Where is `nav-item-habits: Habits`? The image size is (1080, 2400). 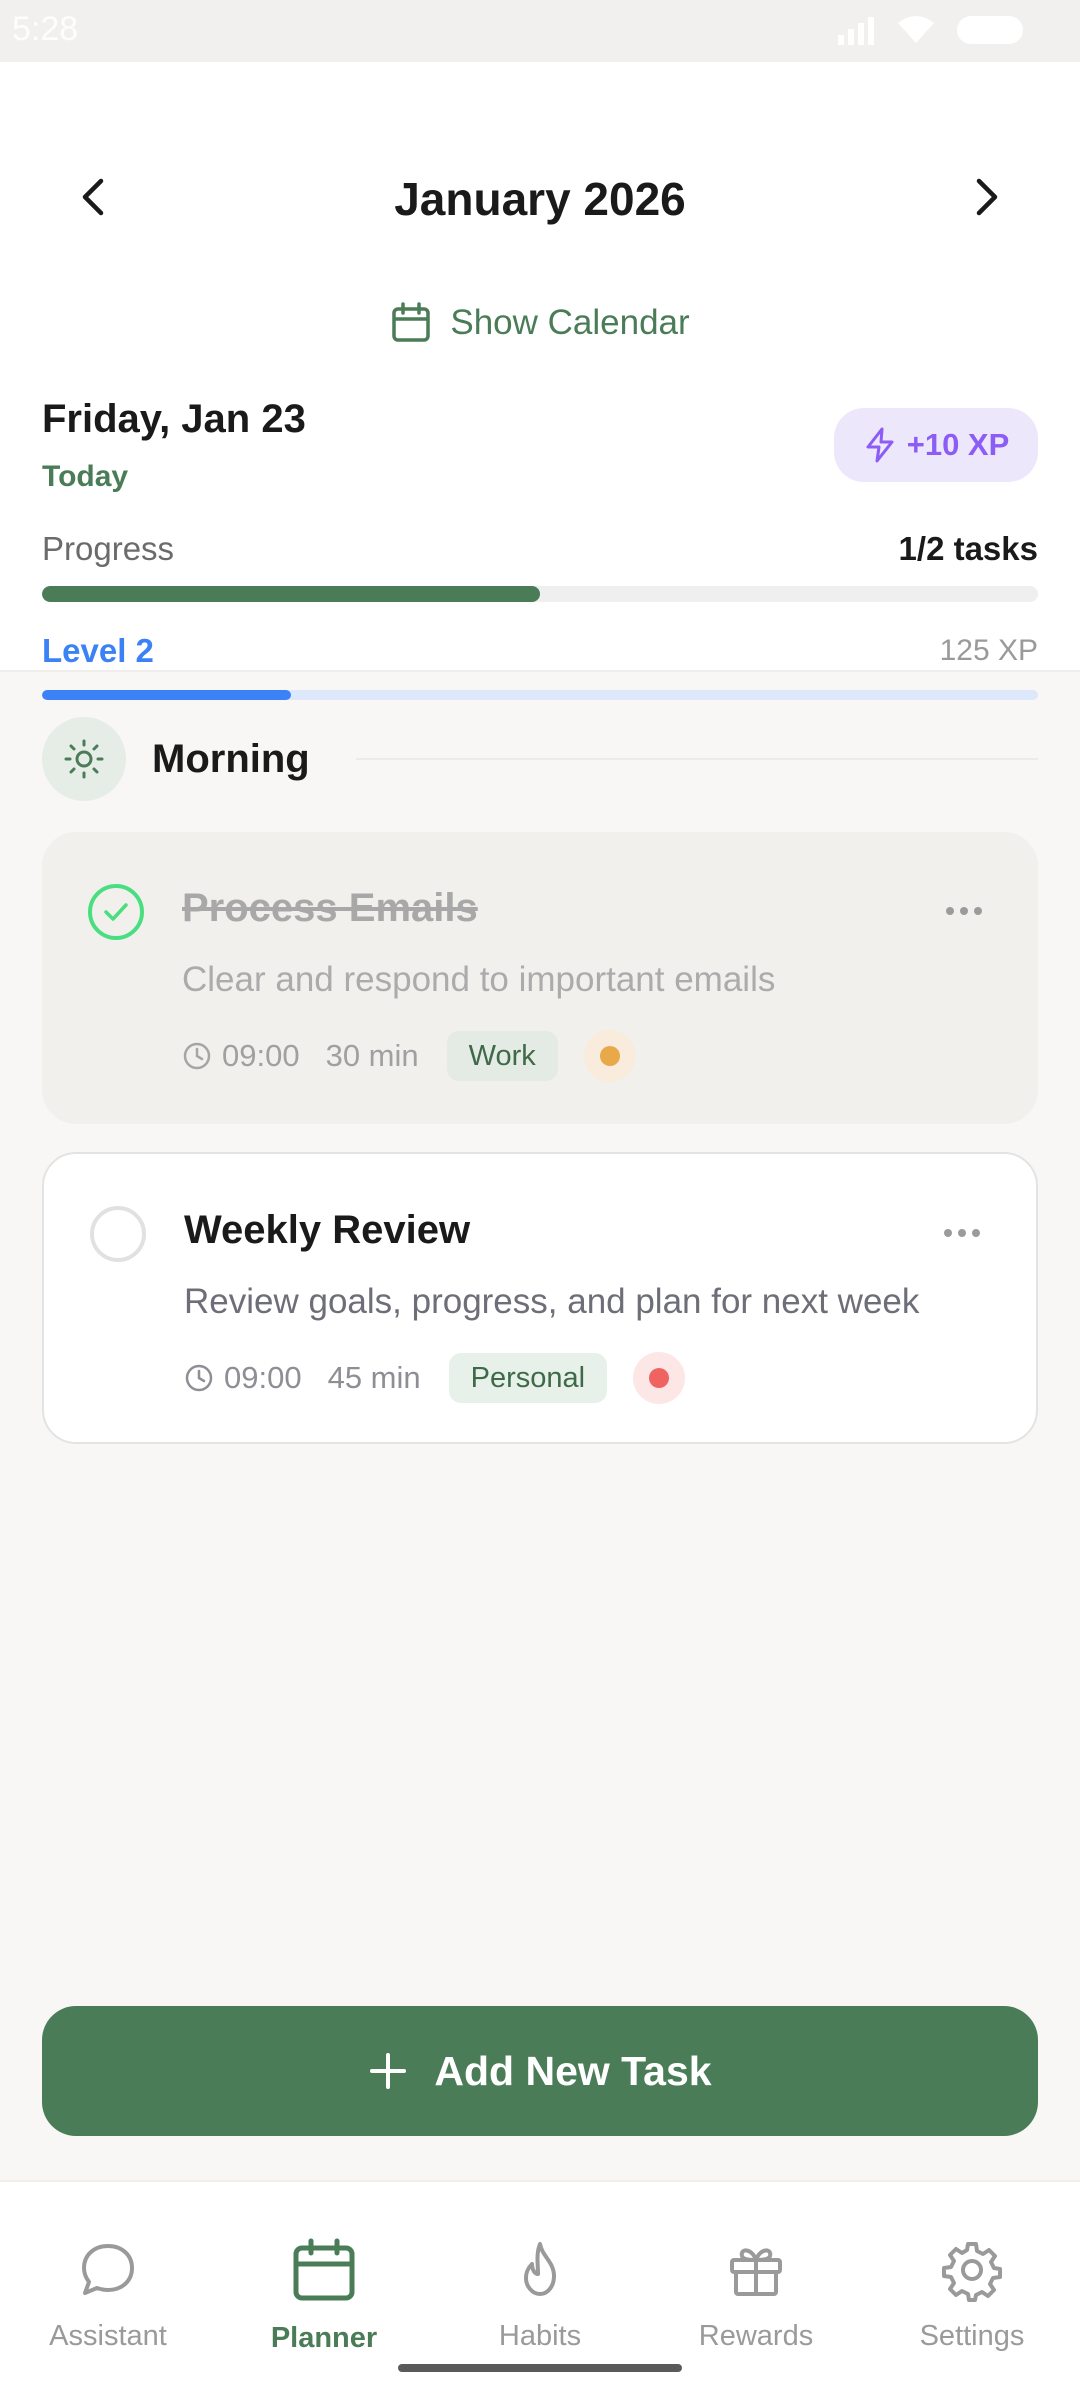
nav-item-habits: Habits is located at coordinates (540, 2295).